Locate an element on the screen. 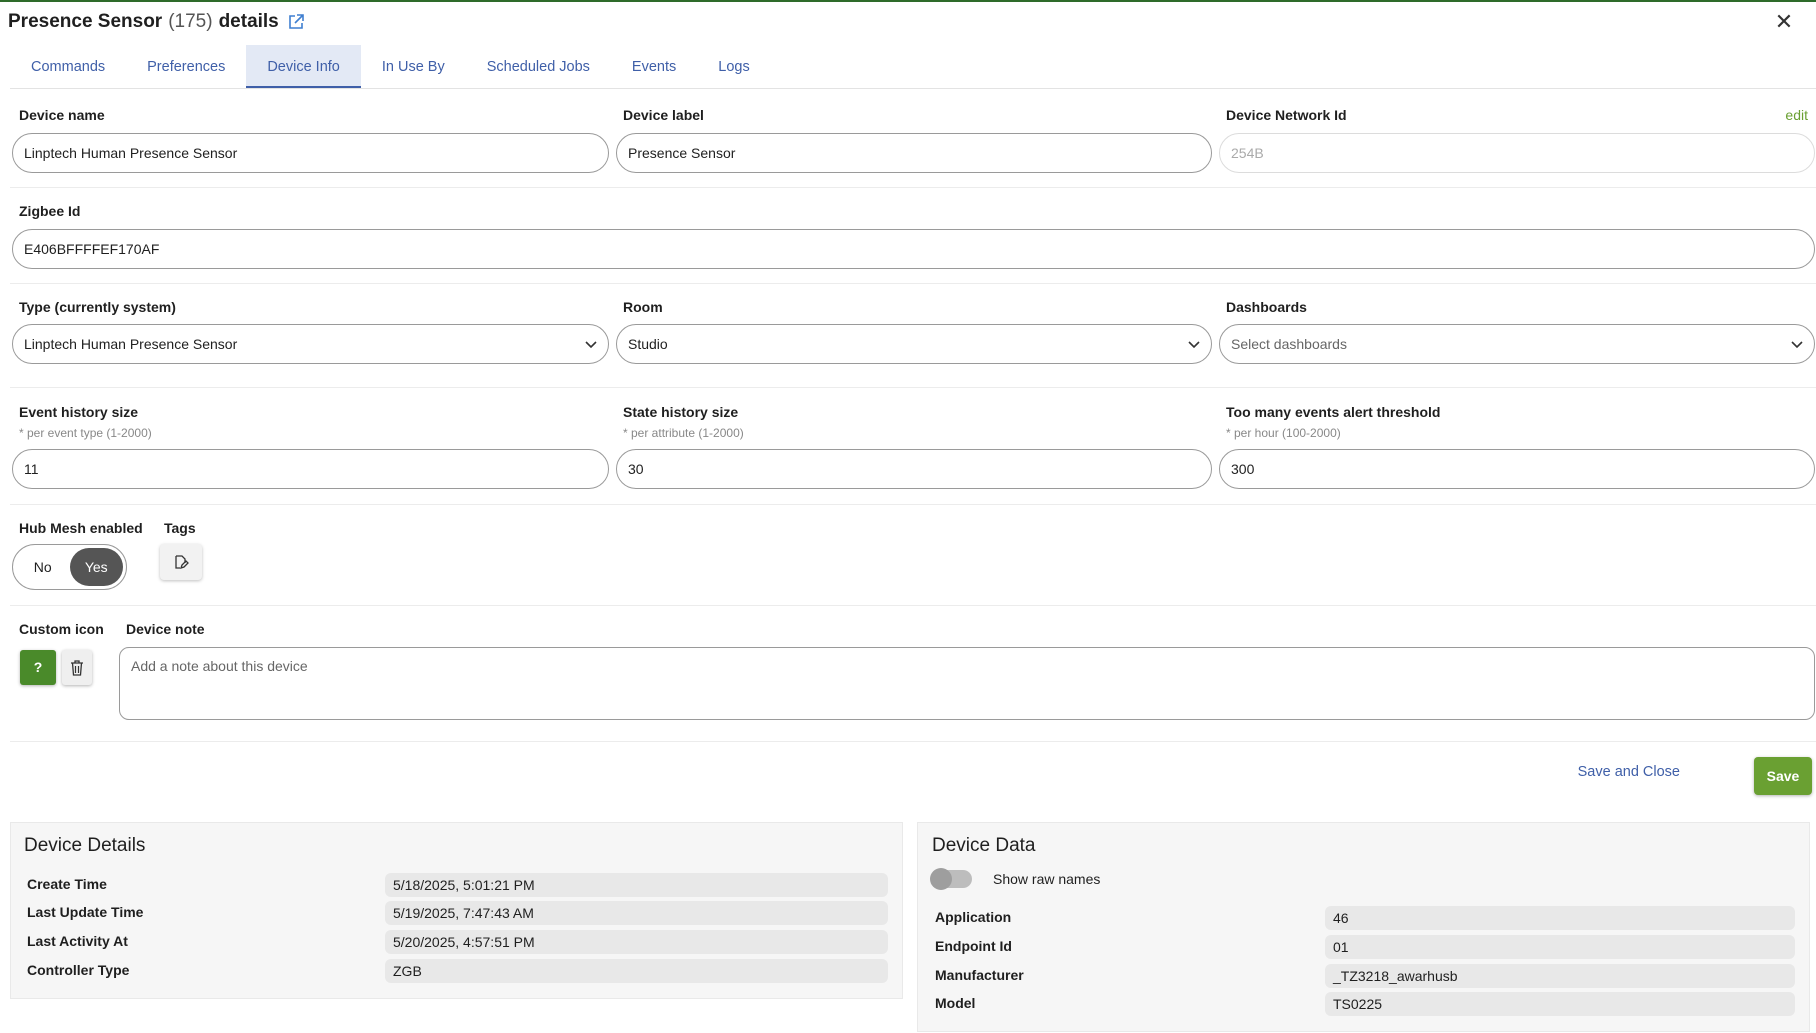 The height and width of the screenshot is (1033, 1816). device-note-textarea: Add a note about this device is located at coordinates (967, 683).